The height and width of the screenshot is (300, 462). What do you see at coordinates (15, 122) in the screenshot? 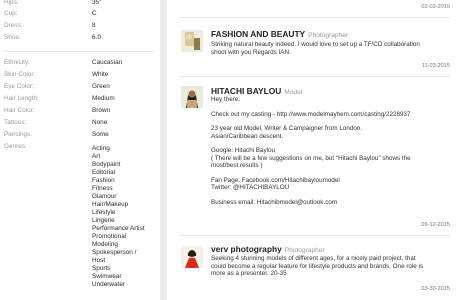
I see `attr-label: Tattoos:` at bounding box center [15, 122].